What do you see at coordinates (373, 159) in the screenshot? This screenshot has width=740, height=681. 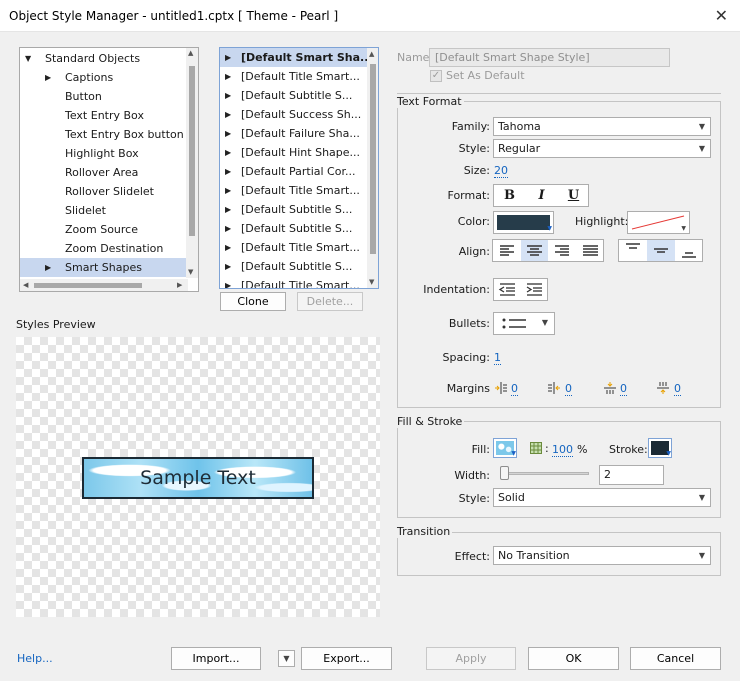 I see `styles-scroll-thumb` at bounding box center [373, 159].